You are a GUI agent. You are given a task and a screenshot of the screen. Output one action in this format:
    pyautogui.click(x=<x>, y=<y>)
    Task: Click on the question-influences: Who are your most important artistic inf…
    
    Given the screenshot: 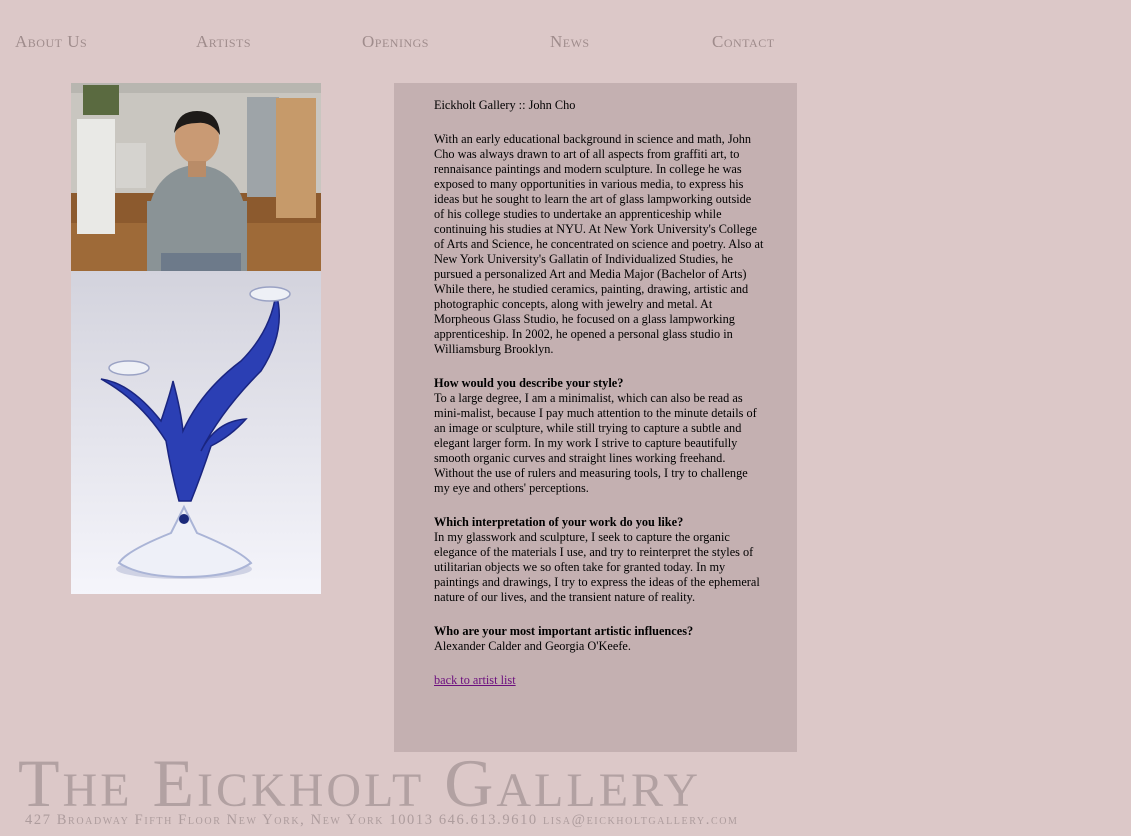 What is the action you would take?
    pyautogui.click(x=564, y=631)
    